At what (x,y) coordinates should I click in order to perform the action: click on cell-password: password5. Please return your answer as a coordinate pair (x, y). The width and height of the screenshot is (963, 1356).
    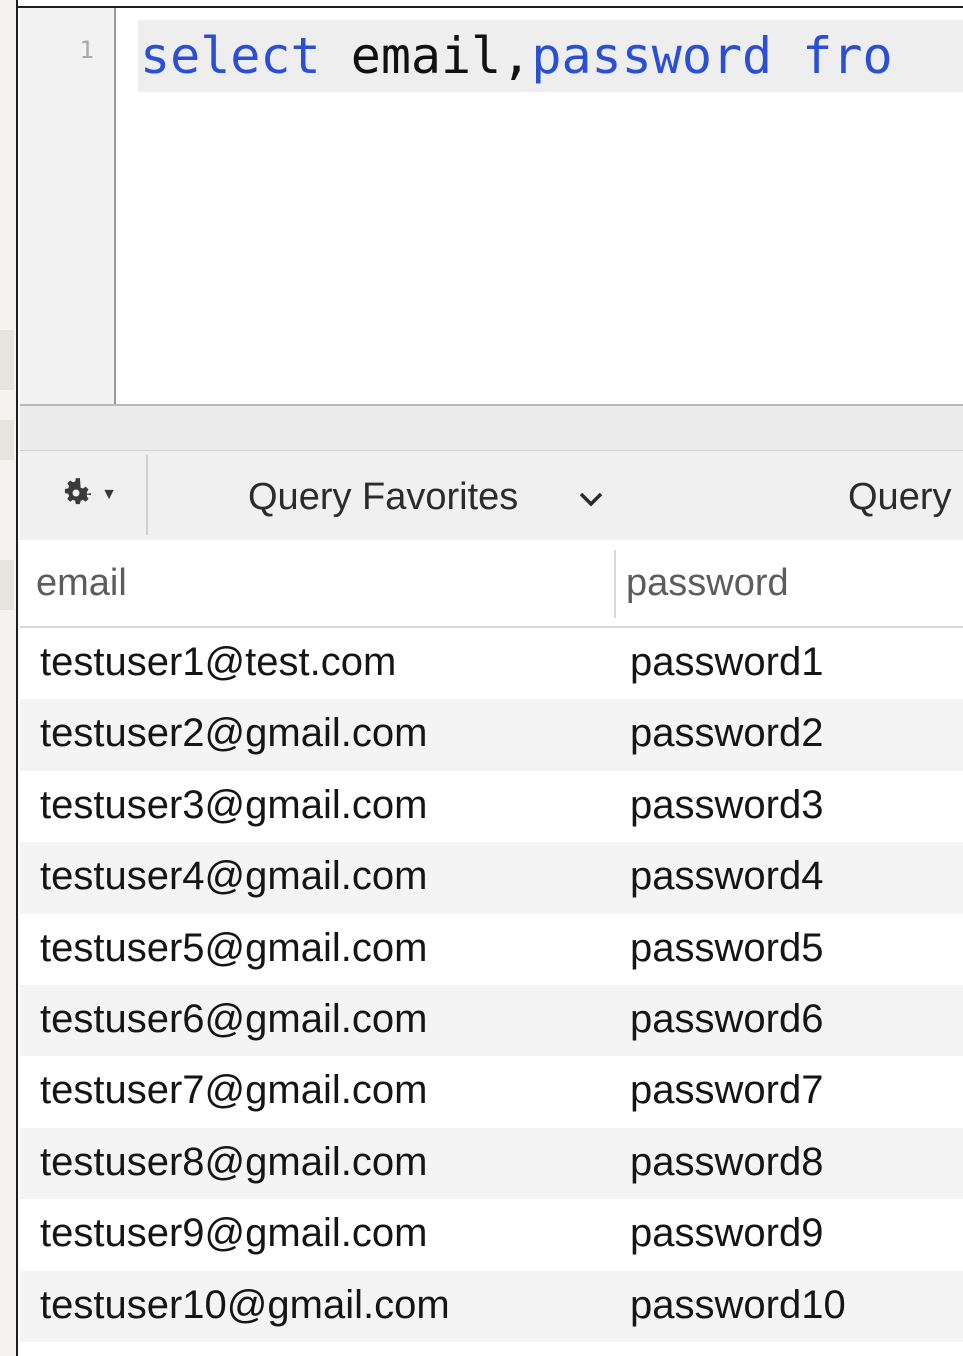
    Looking at the image, I should click on (726, 948).